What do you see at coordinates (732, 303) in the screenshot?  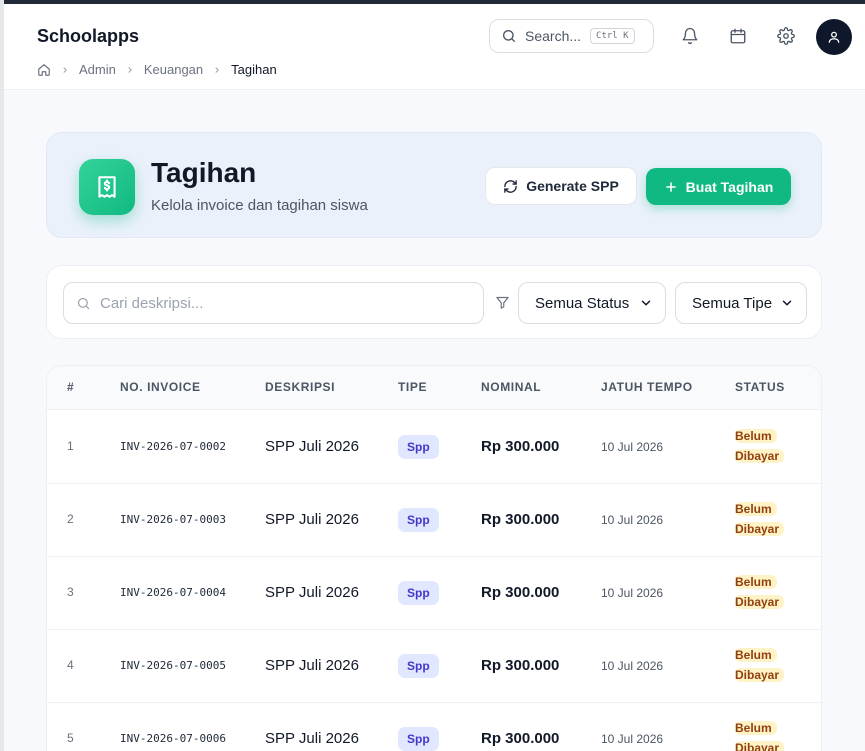 I see `type-filter-value: Semua Tipe` at bounding box center [732, 303].